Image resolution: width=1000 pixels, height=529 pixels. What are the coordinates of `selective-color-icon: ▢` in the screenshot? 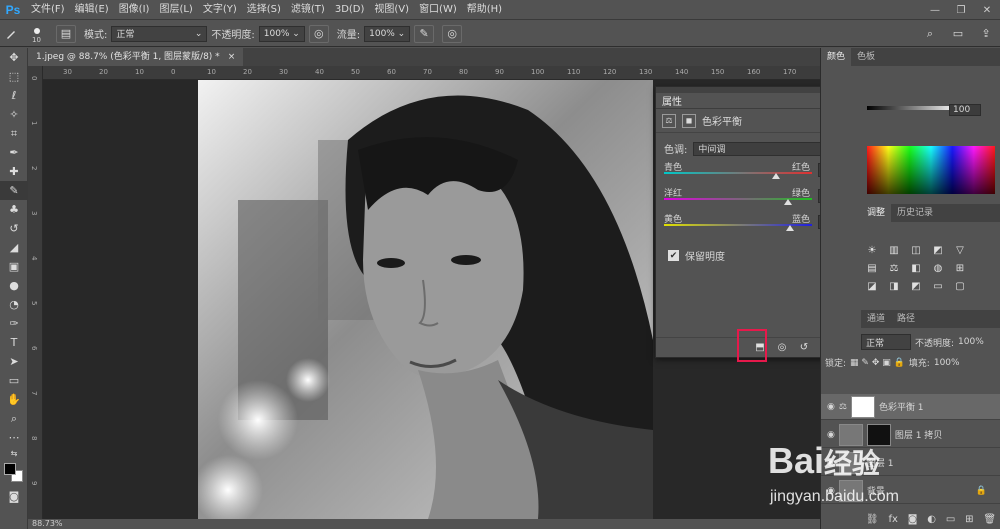 It's located at (960, 286).